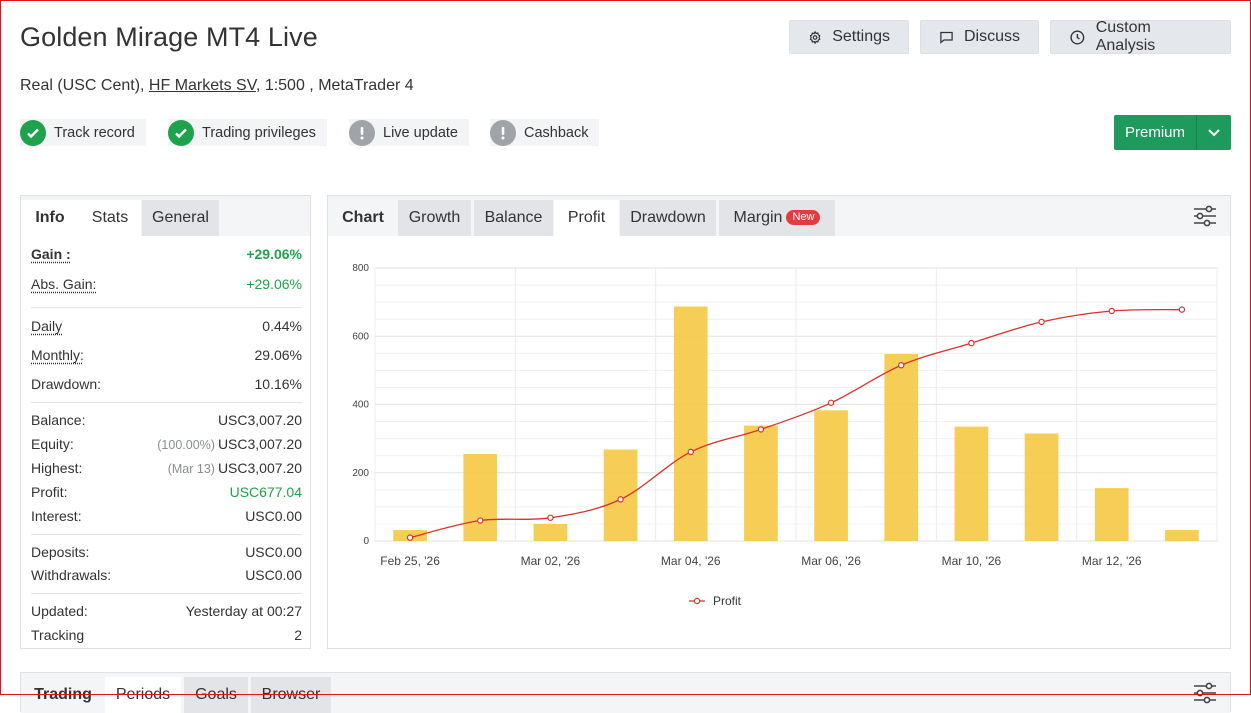  I want to click on chevron-down-icon, so click(1214, 132).